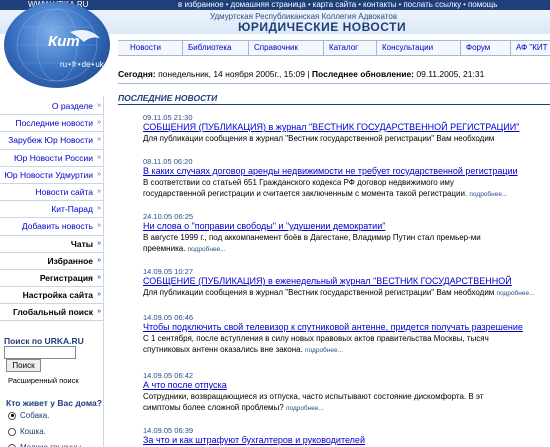  What do you see at coordinates (268, 4) in the screenshot?
I see `top-link: домашняя страница` at bounding box center [268, 4].